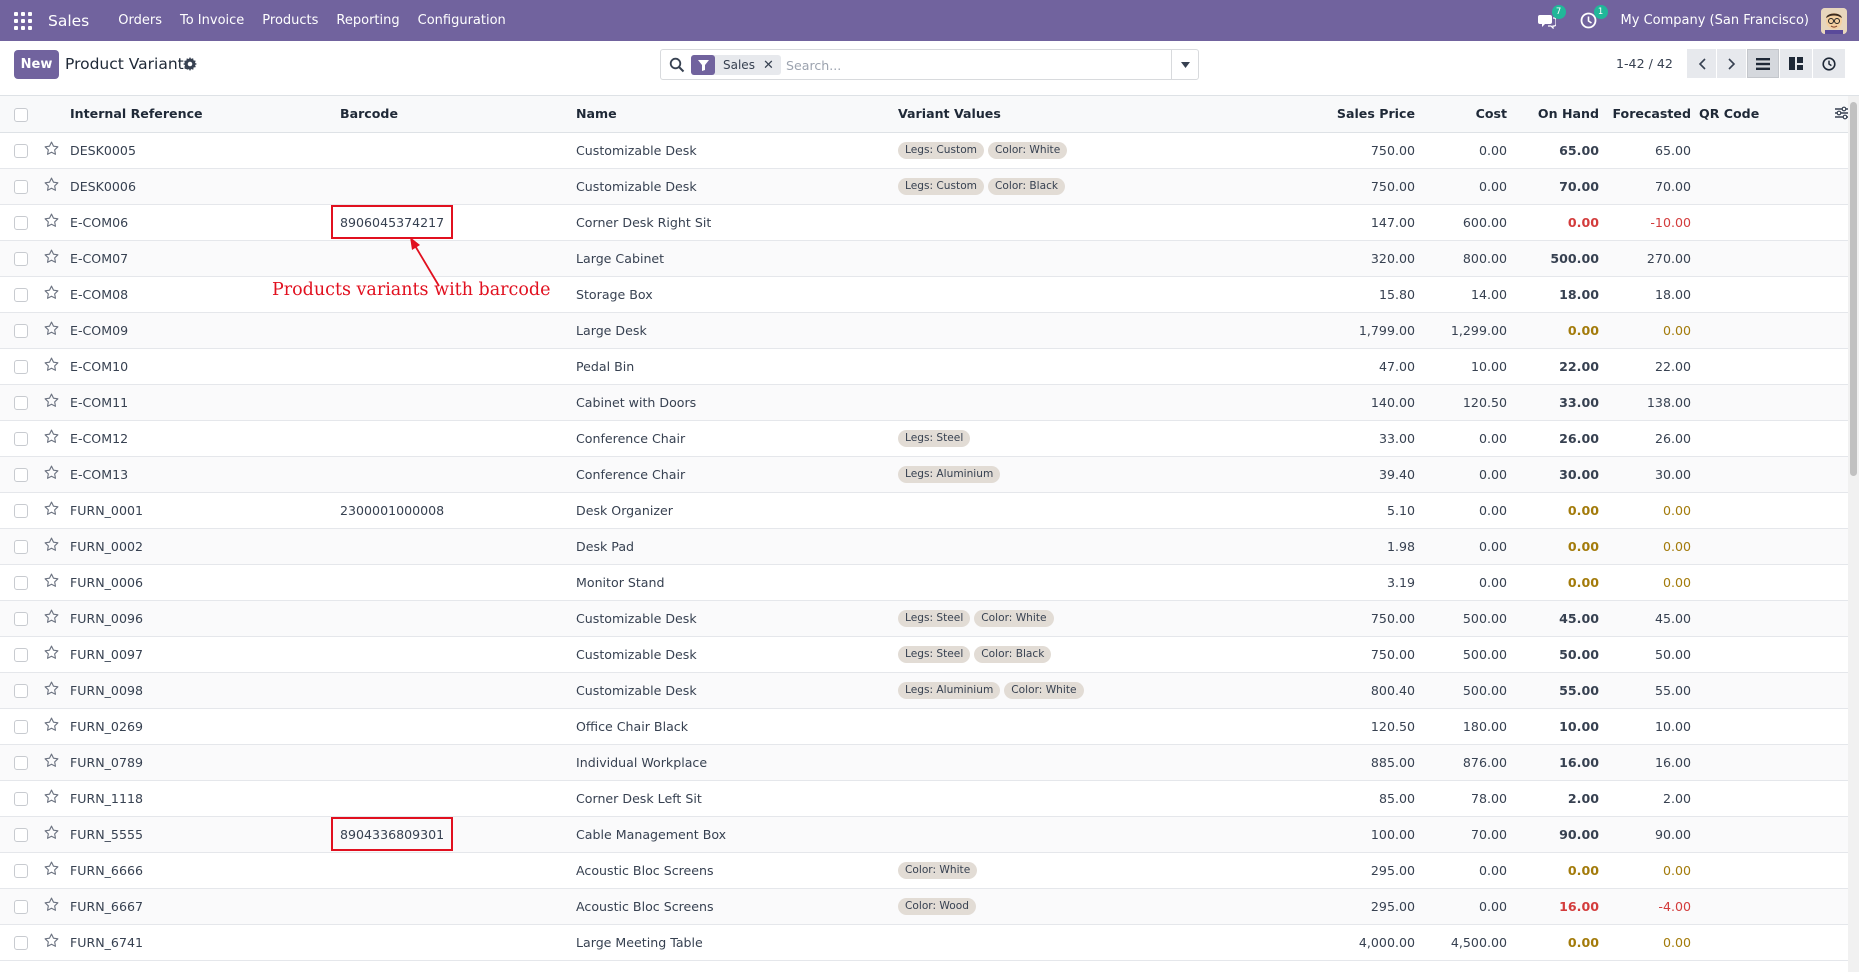  I want to click on app-brand: Sales, so click(68, 21).